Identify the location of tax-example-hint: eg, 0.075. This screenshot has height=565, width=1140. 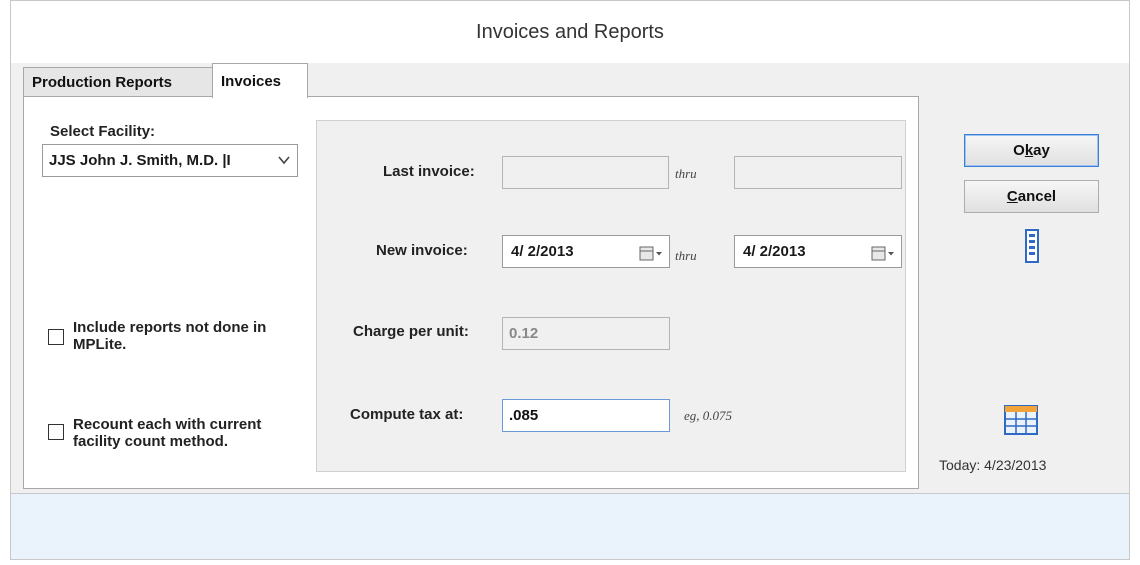
(708, 415).